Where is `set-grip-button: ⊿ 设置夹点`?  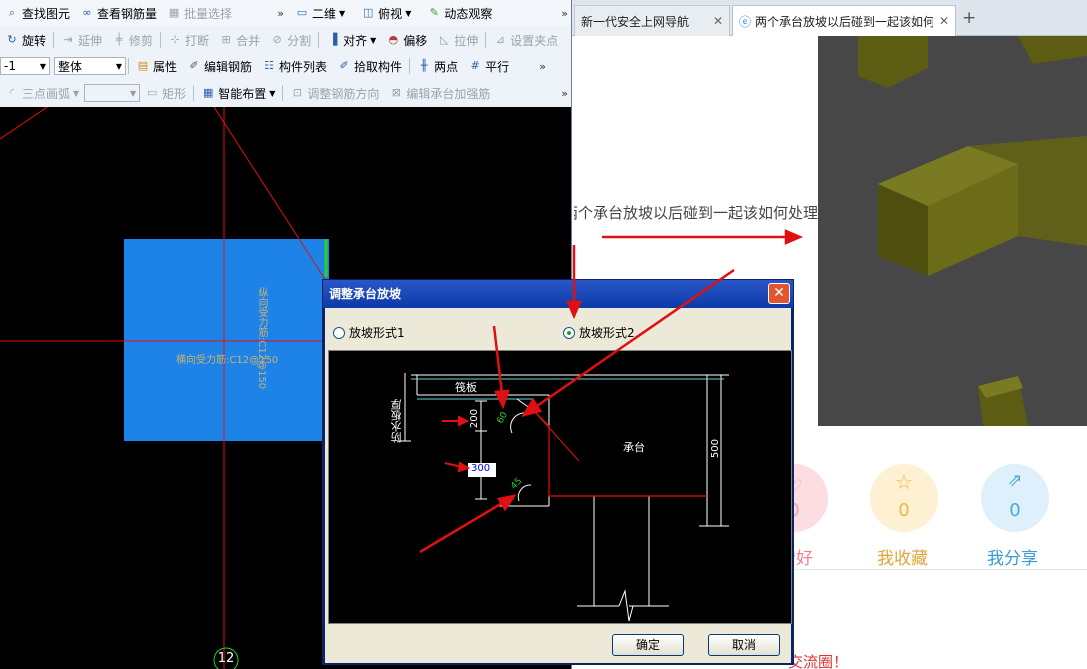 set-grip-button: ⊿ 设置夹点 is located at coordinates (525, 40).